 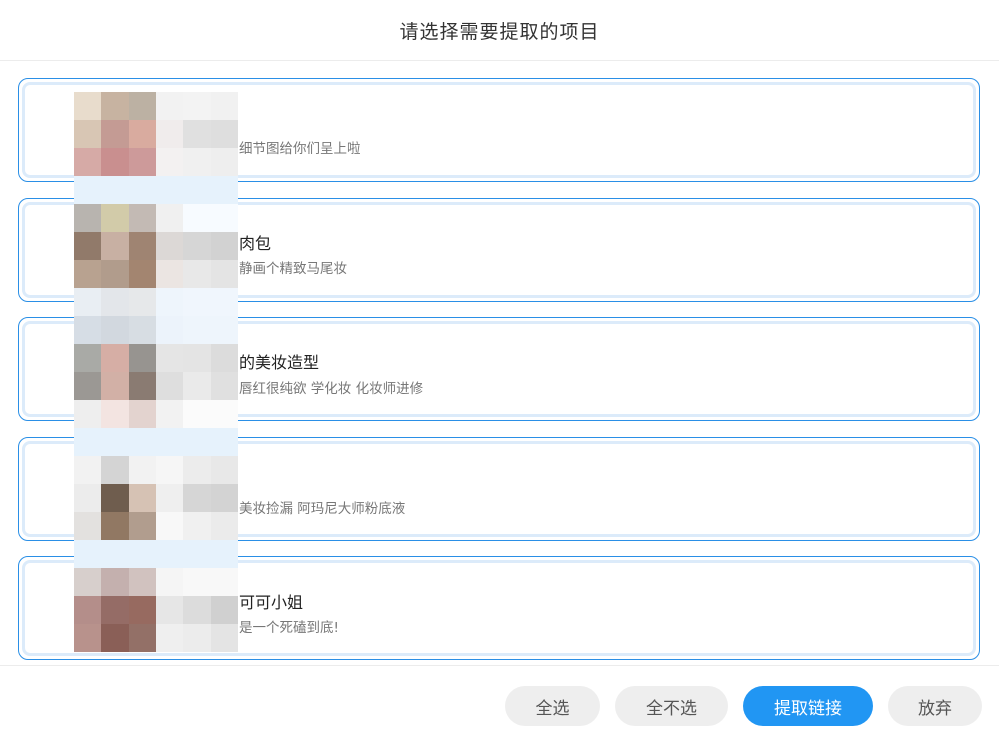 What do you see at coordinates (552, 706) in the screenshot?
I see `select-all-button: 全选` at bounding box center [552, 706].